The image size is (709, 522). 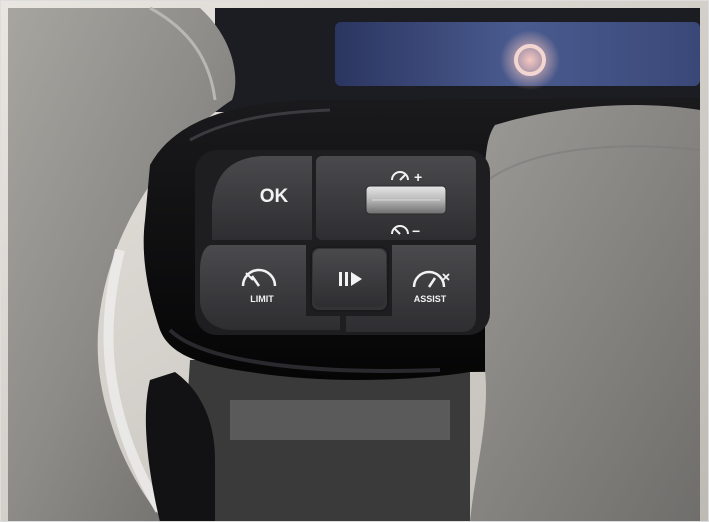 What do you see at coordinates (340, 420) in the screenshot?
I see `lower-trim` at bounding box center [340, 420].